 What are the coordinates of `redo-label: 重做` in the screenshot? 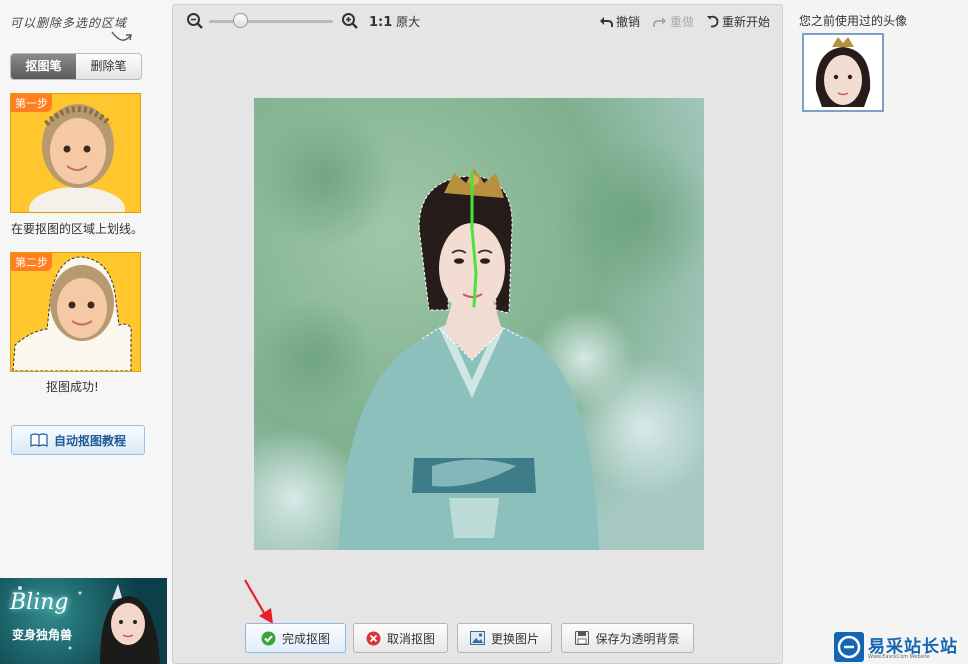 It's located at (682, 22).